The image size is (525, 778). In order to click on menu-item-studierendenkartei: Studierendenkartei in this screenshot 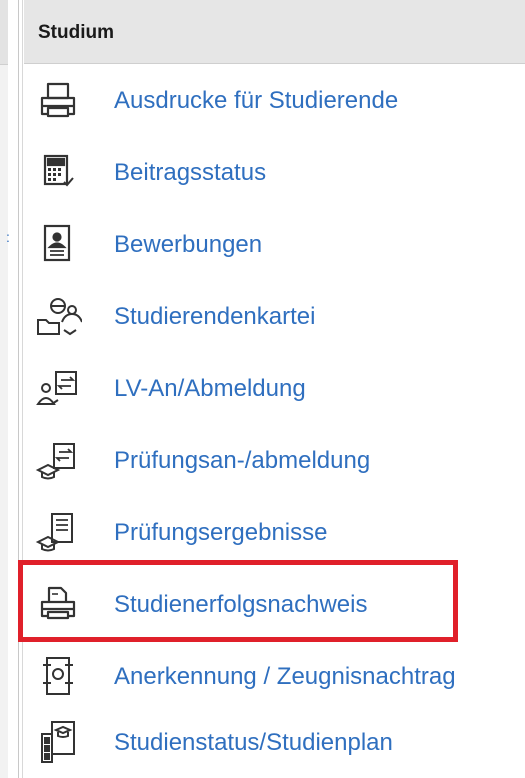, I will do `click(274, 316)`.